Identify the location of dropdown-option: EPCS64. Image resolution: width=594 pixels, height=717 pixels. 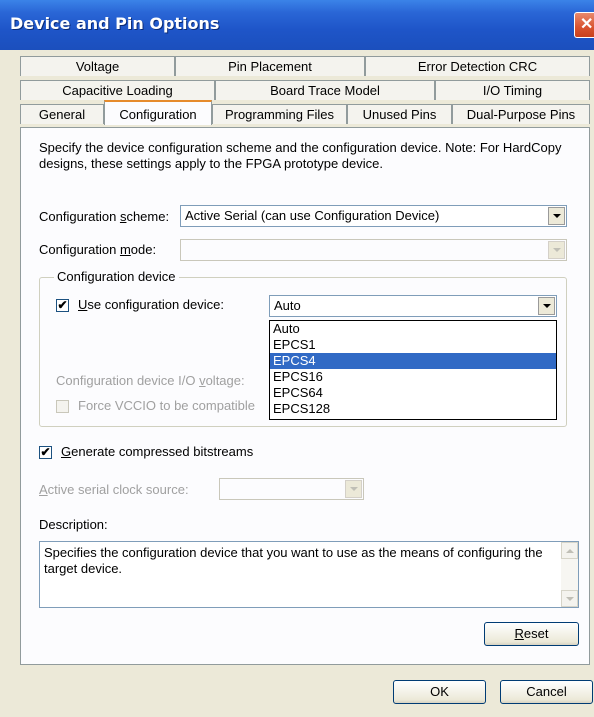
(413, 393).